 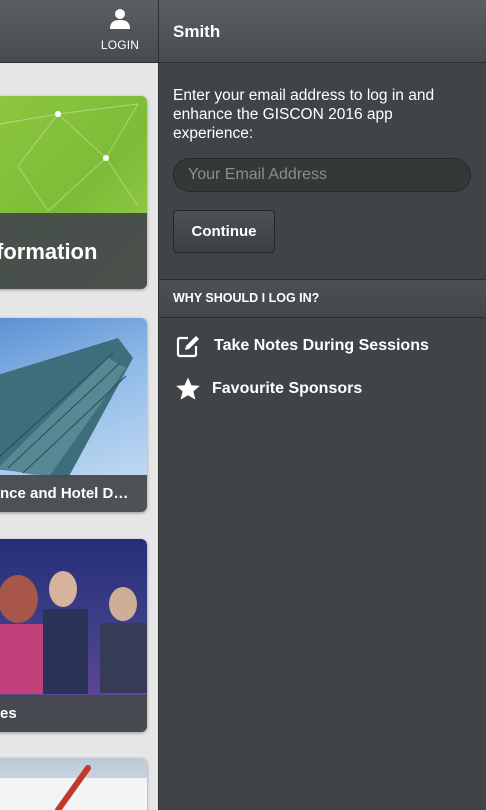 What do you see at coordinates (79, 31) in the screenshot?
I see `app-header: LOGIN` at bounding box center [79, 31].